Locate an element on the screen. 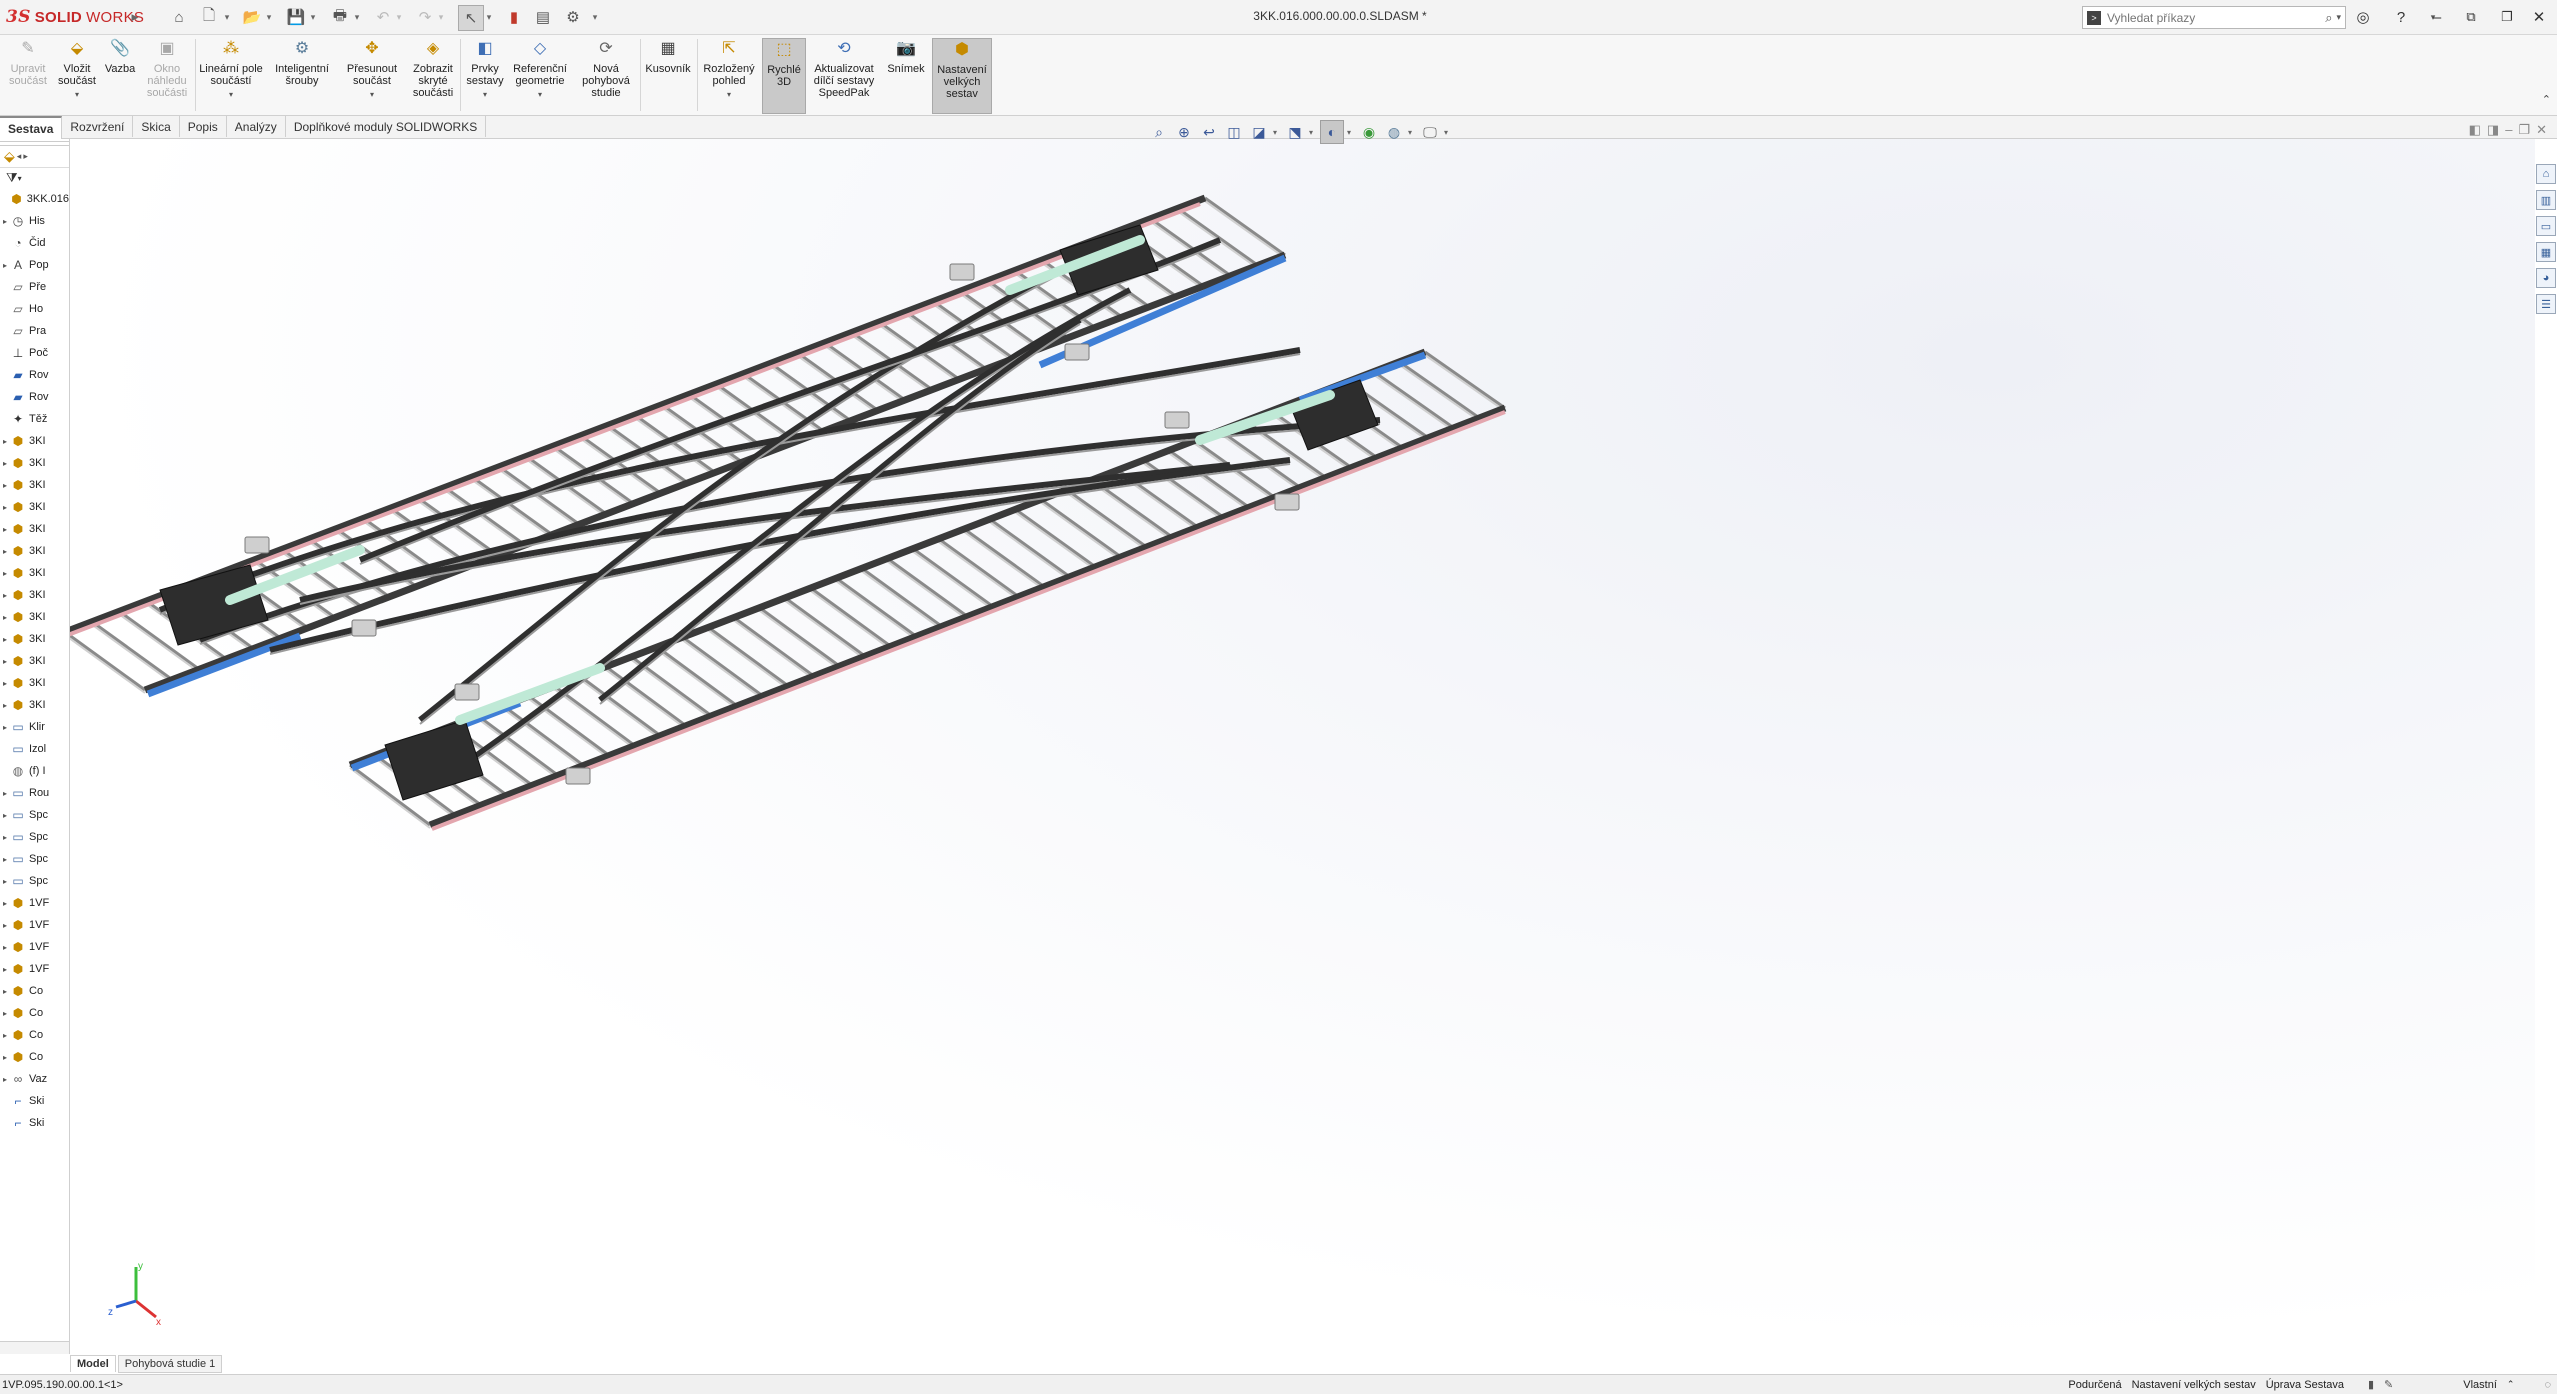 Image resolution: width=2557 pixels, height=1394 pixels. dynamic-annotation-icon: ◪ is located at coordinates (1259, 132).